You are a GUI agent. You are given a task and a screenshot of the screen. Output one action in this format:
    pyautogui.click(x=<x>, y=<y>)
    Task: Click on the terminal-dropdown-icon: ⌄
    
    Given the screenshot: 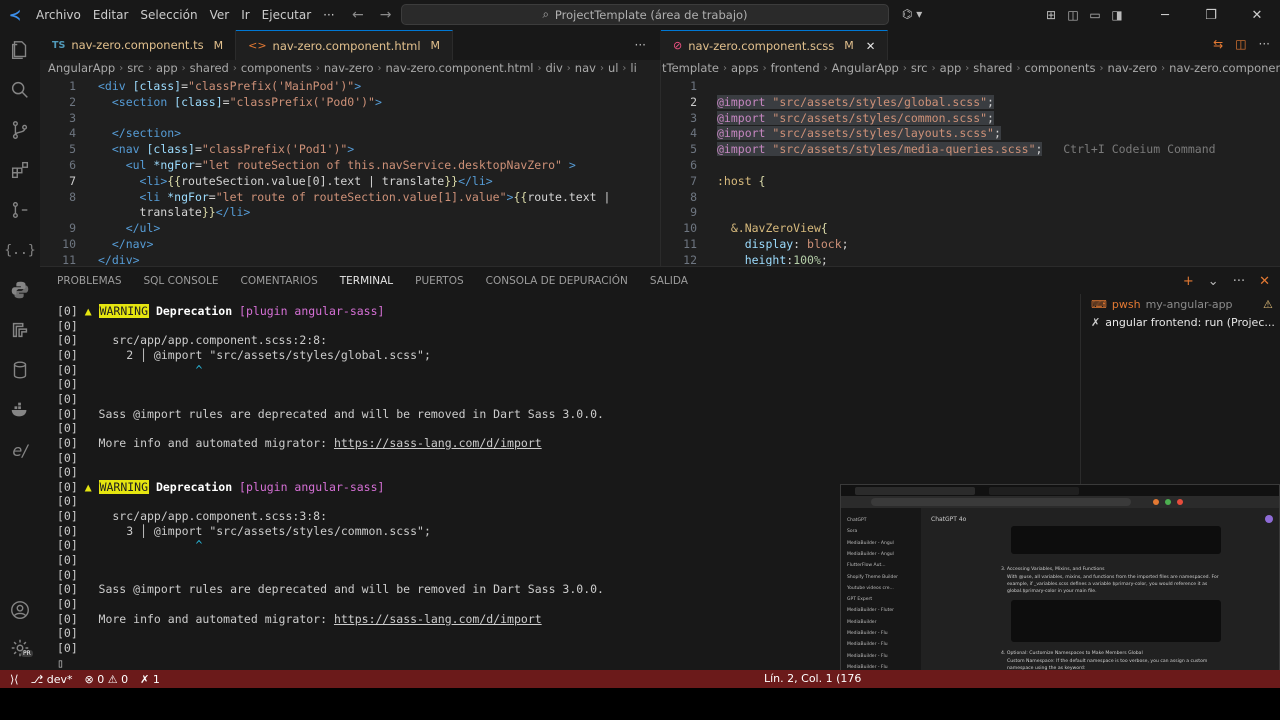 What is the action you would take?
    pyautogui.click(x=1213, y=281)
    